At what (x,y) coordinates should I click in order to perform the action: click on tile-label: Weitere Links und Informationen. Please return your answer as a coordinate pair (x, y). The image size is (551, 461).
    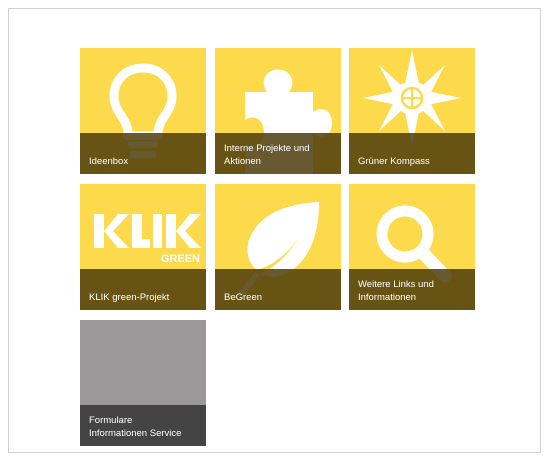
    Looking at the image, I should click on (396, 291).